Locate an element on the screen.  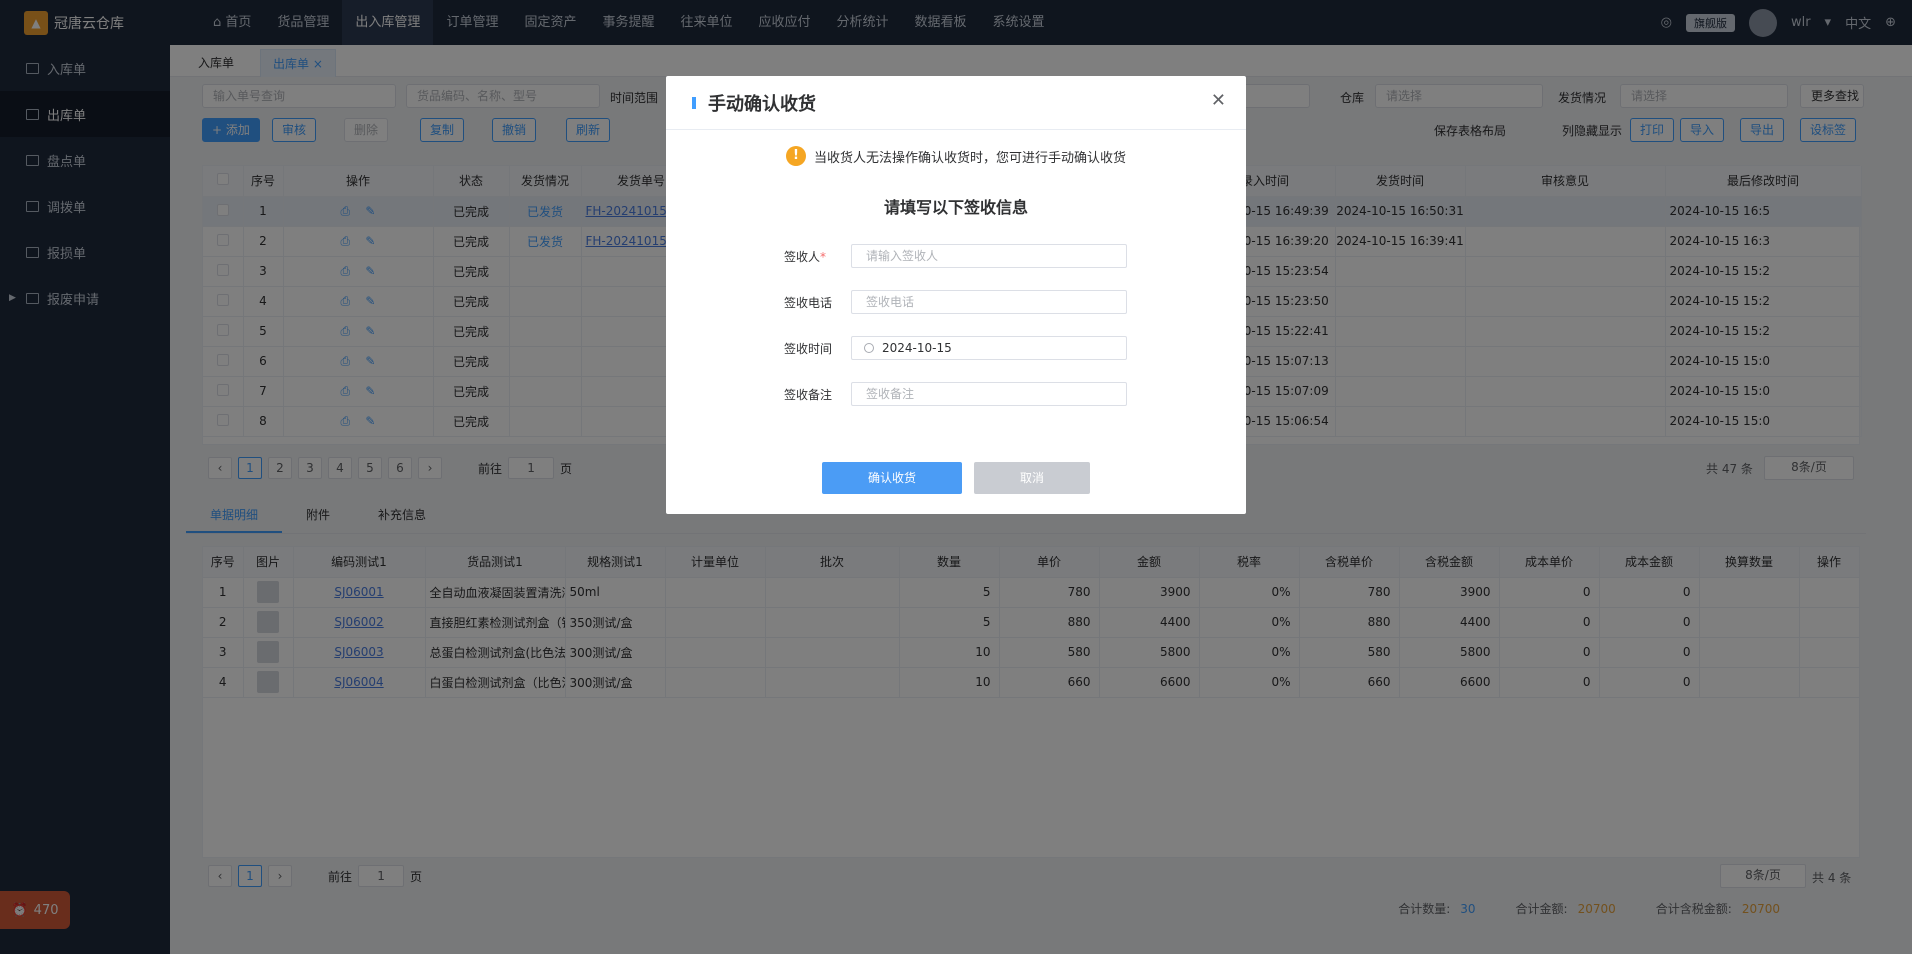
phone-row: 签收电话 签收电话 is located at coordinates (956, 302).